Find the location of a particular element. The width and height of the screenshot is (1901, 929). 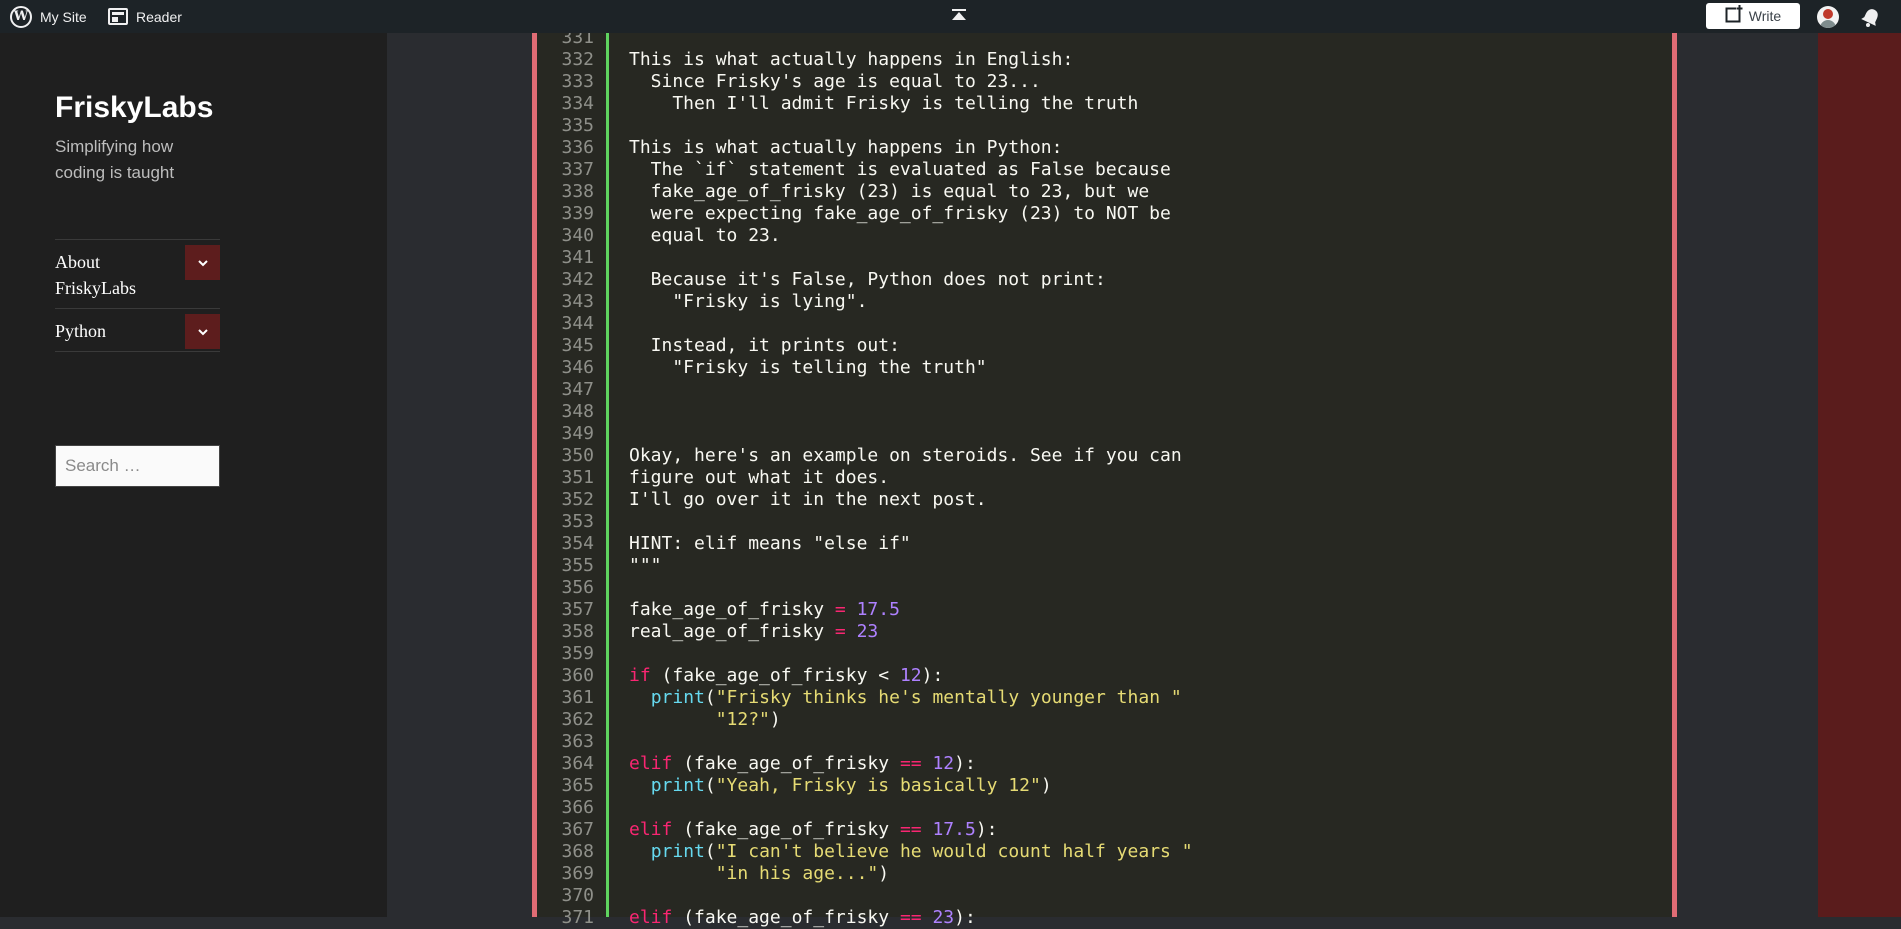

line-number: 362 is located at coordinates (577, 719).